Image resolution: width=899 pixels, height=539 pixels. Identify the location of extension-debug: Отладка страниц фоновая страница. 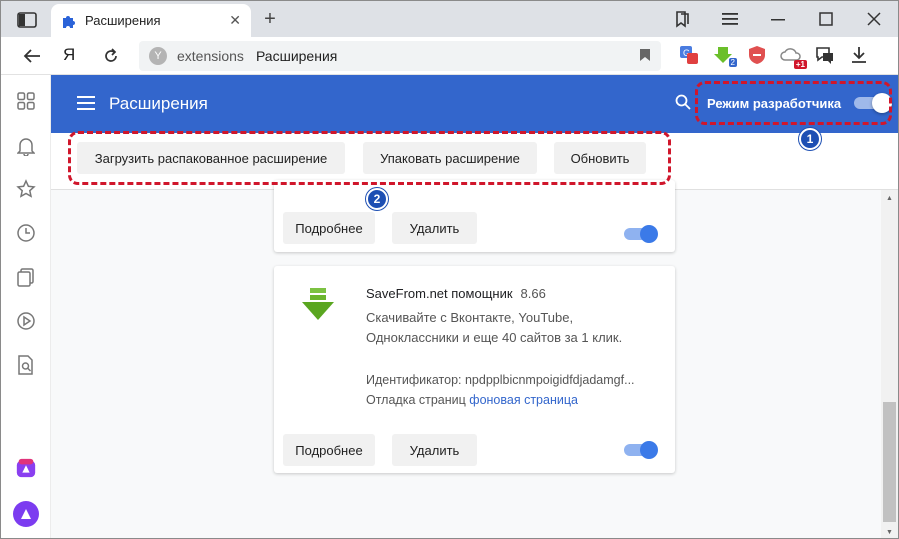
(472, 400).